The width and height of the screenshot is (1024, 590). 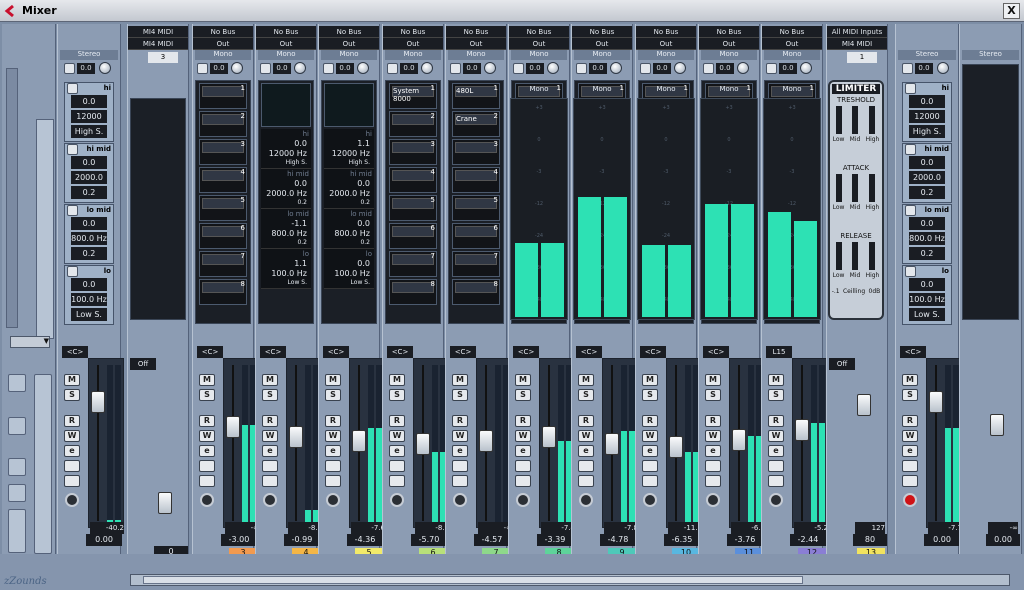 I want to click on midi-channel: 3, so click(x=163, y=57).